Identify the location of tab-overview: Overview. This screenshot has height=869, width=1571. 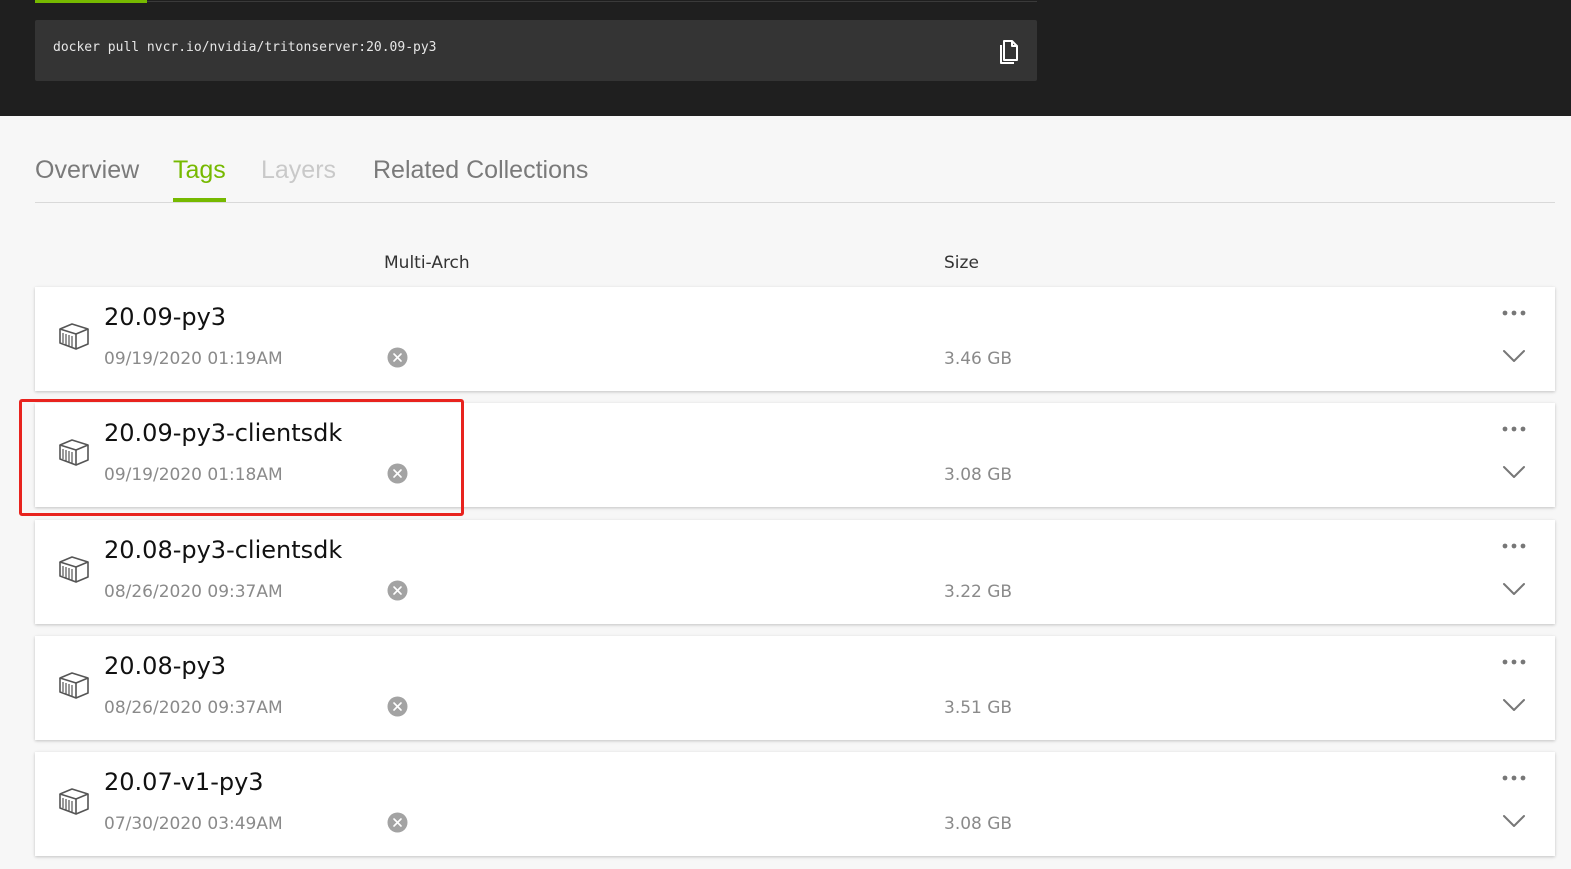
(87, 179).